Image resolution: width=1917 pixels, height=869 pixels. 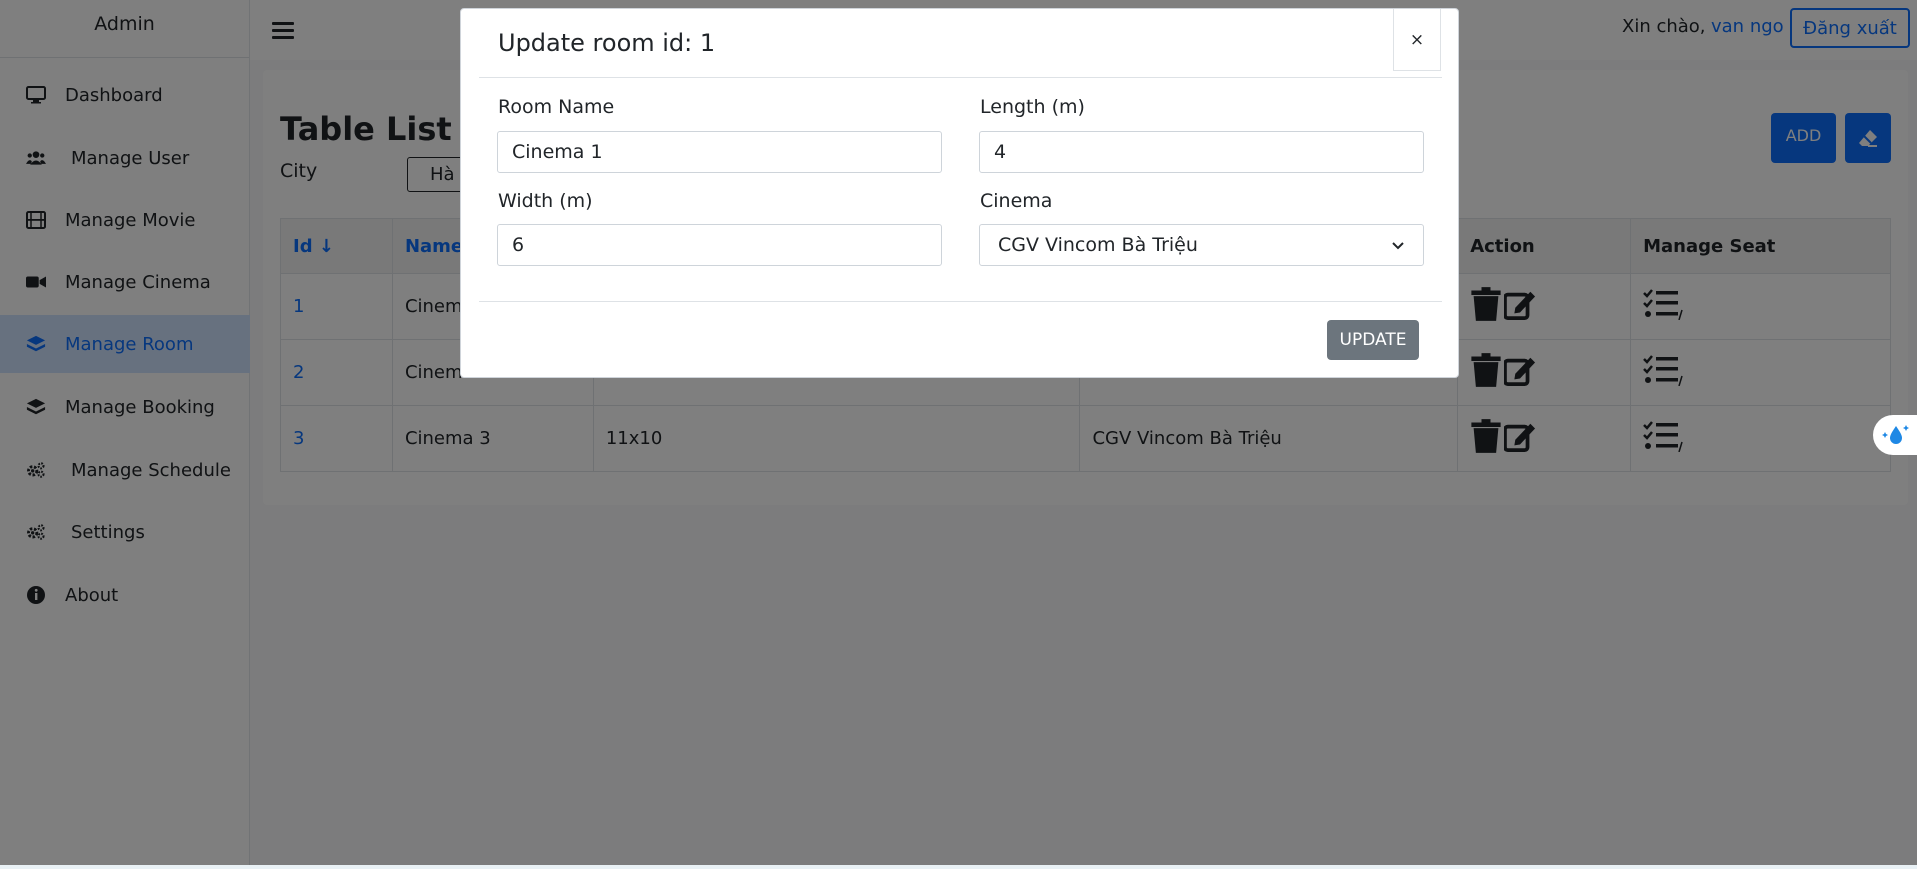 What do you see at coordinates (1032, 107) in the screenshot?
I see `length-label: Length (m)` at bounding box center [1032, 107].